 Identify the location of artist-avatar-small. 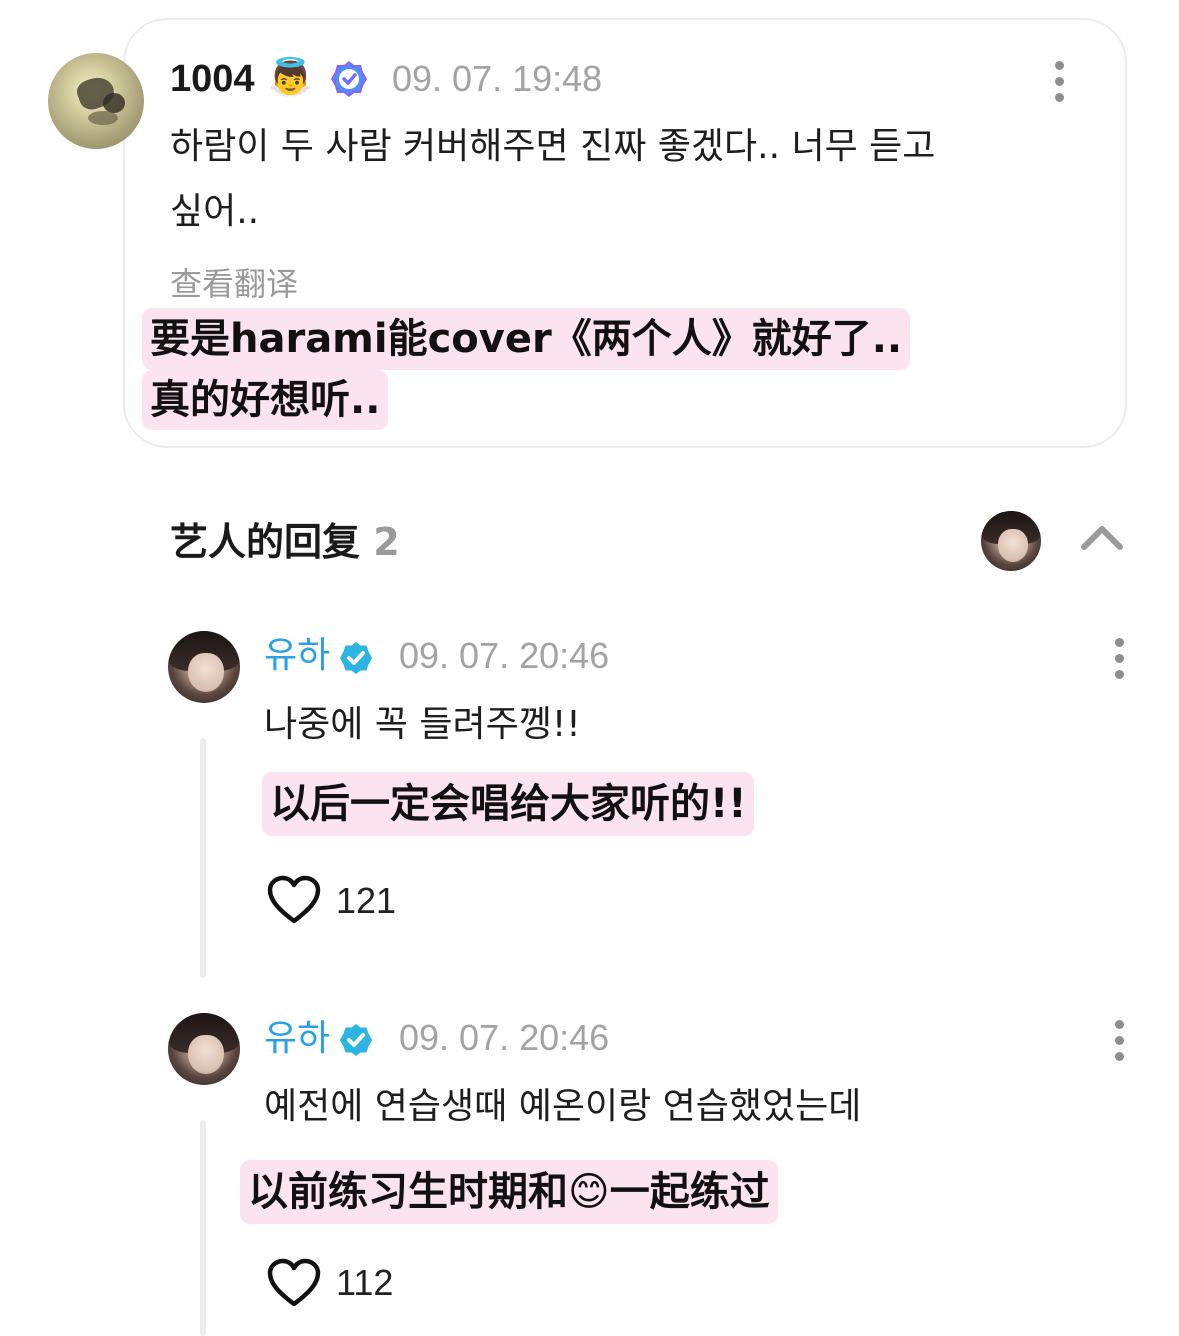
(1011, 541).